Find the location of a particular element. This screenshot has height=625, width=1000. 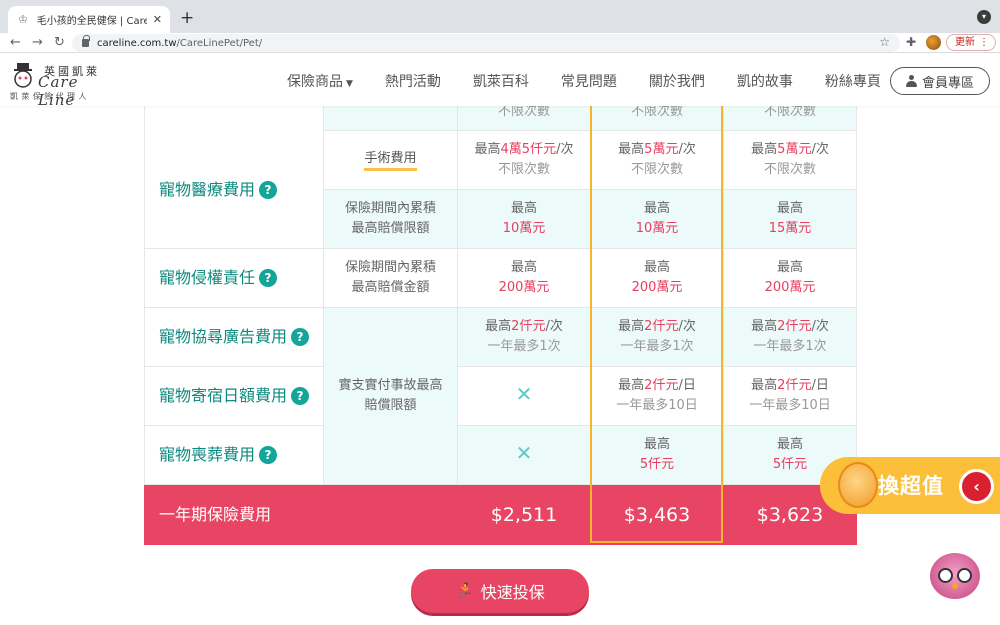

logo-subtitle: 凱萊保險代理人 is located at coordinates (50, 96).